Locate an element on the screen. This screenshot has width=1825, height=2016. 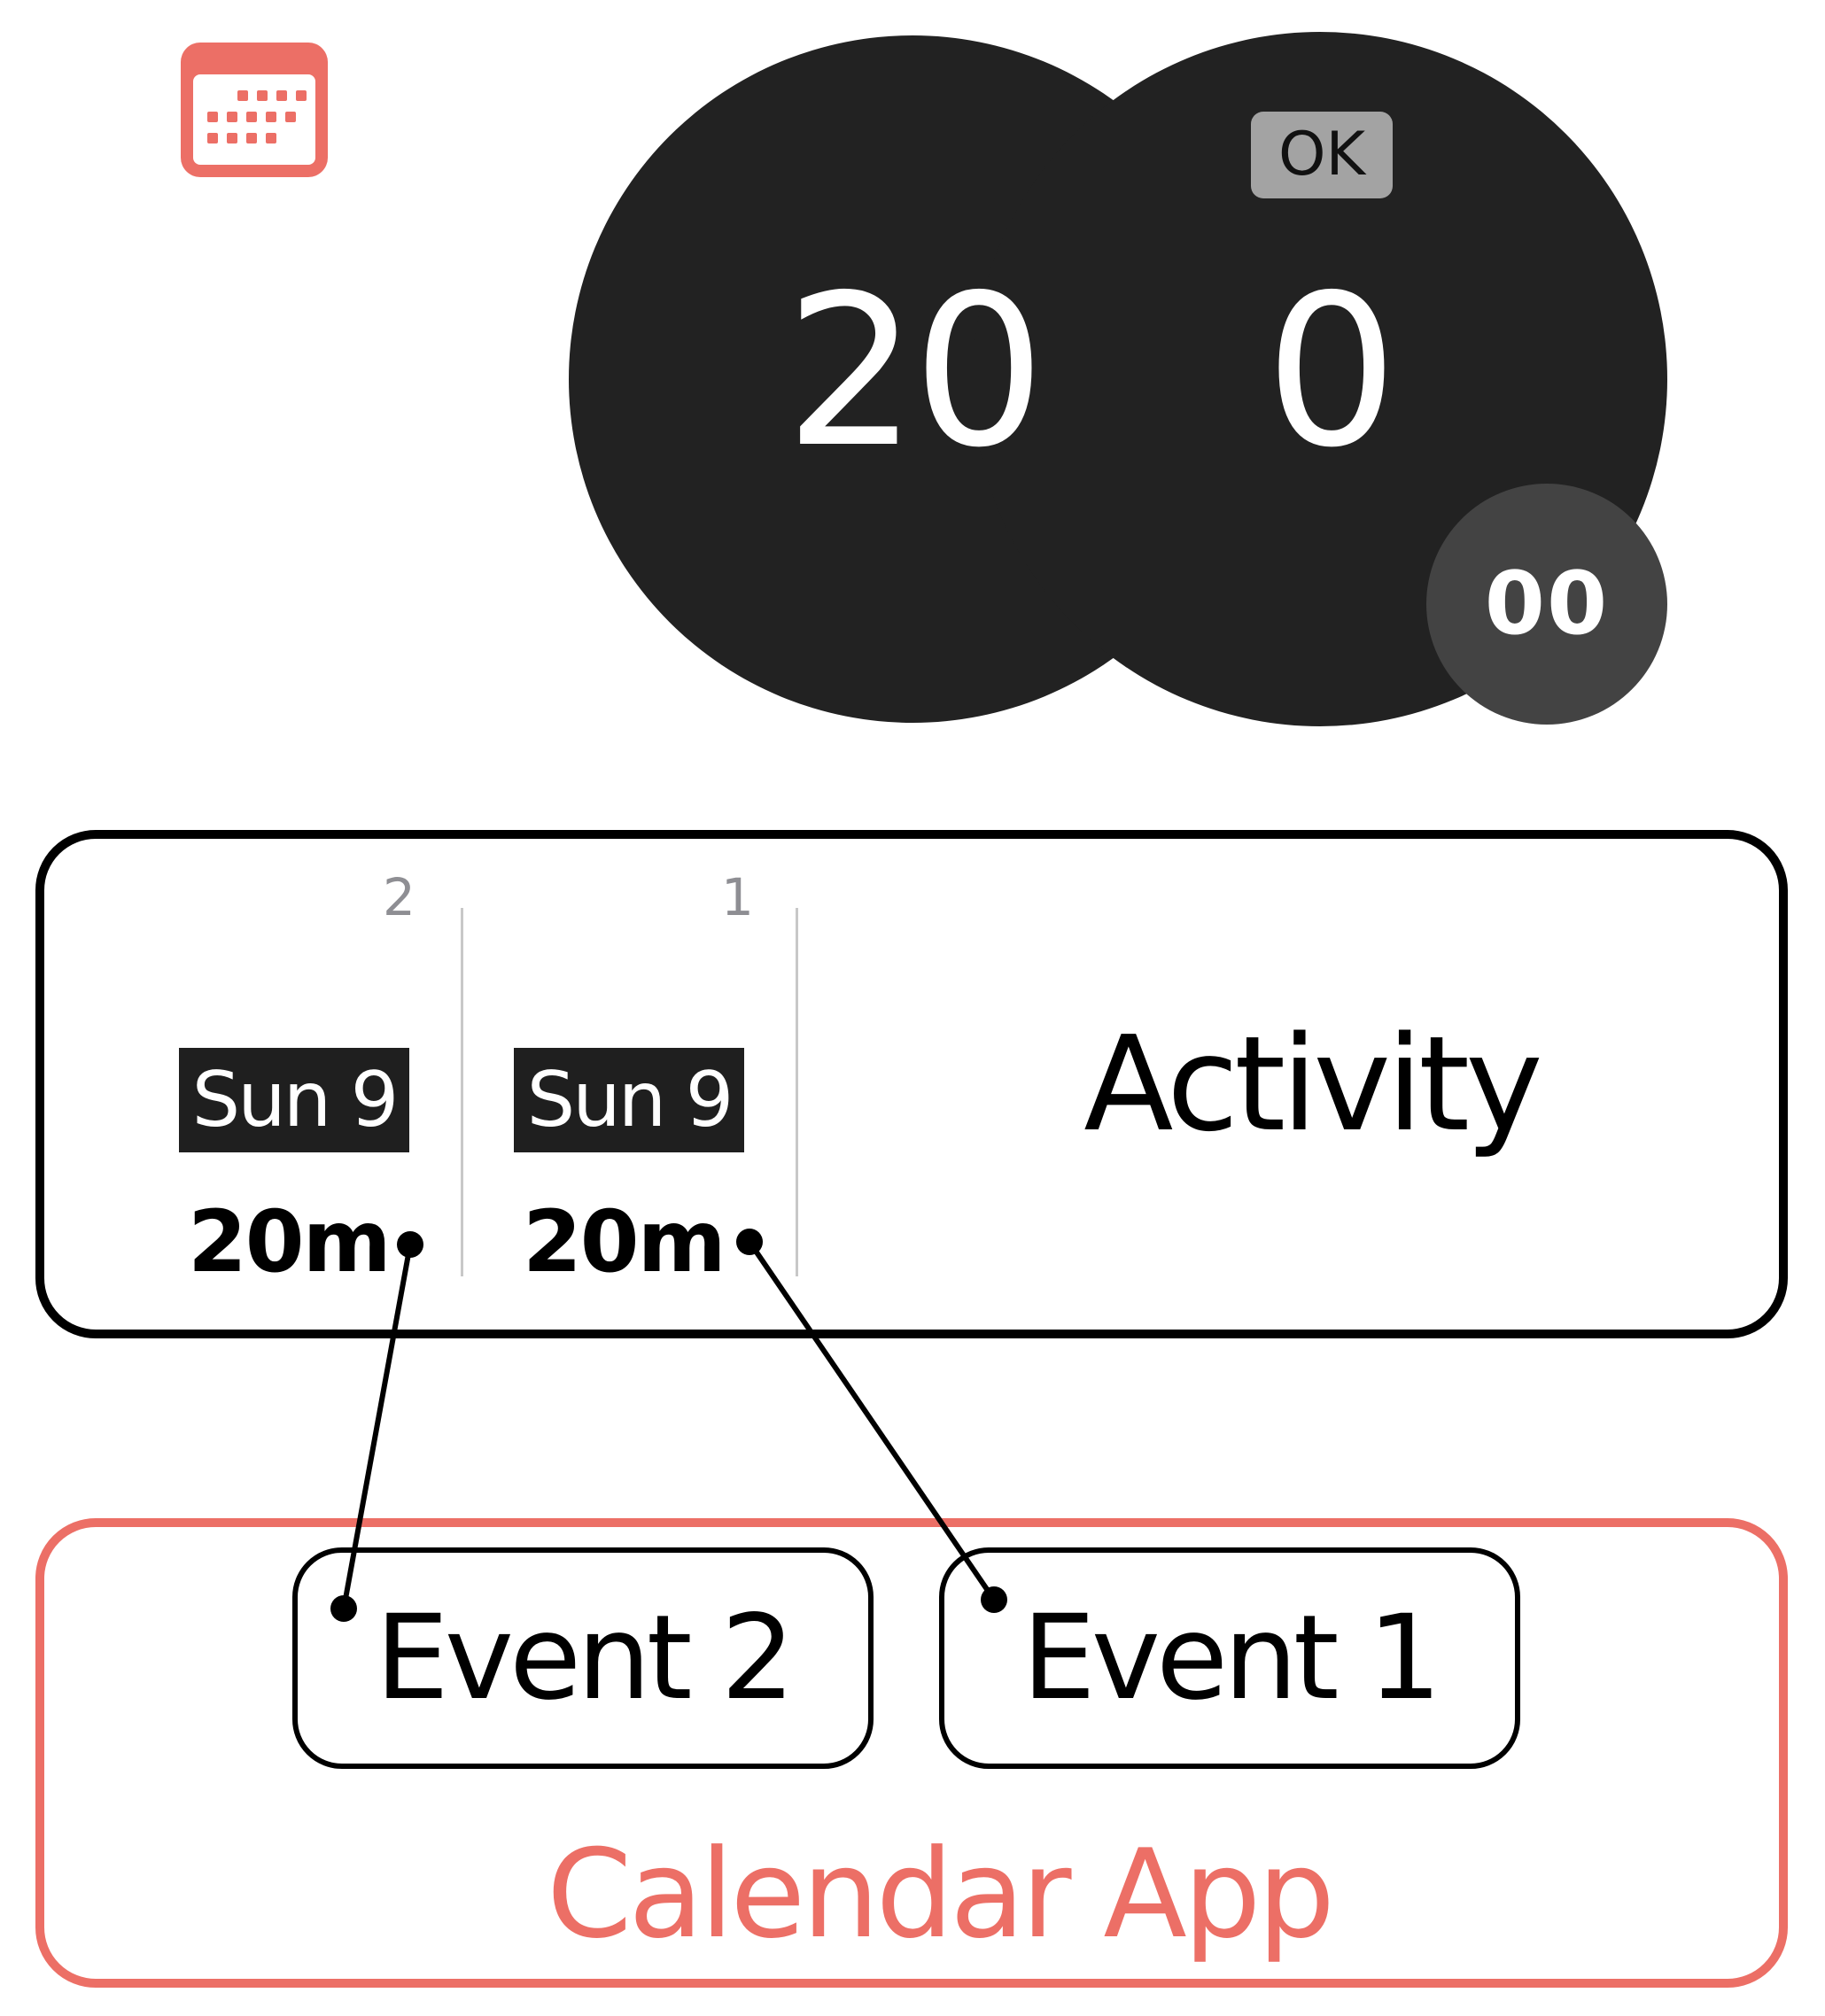
activity-title: Activity is located at coordinates (1313, 1084).